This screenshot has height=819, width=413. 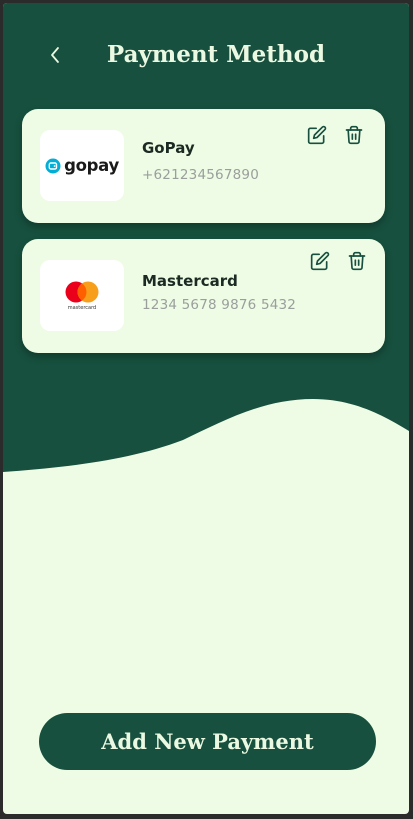 I want to click on page-title: Payment Method, so click(x=216, y=54).